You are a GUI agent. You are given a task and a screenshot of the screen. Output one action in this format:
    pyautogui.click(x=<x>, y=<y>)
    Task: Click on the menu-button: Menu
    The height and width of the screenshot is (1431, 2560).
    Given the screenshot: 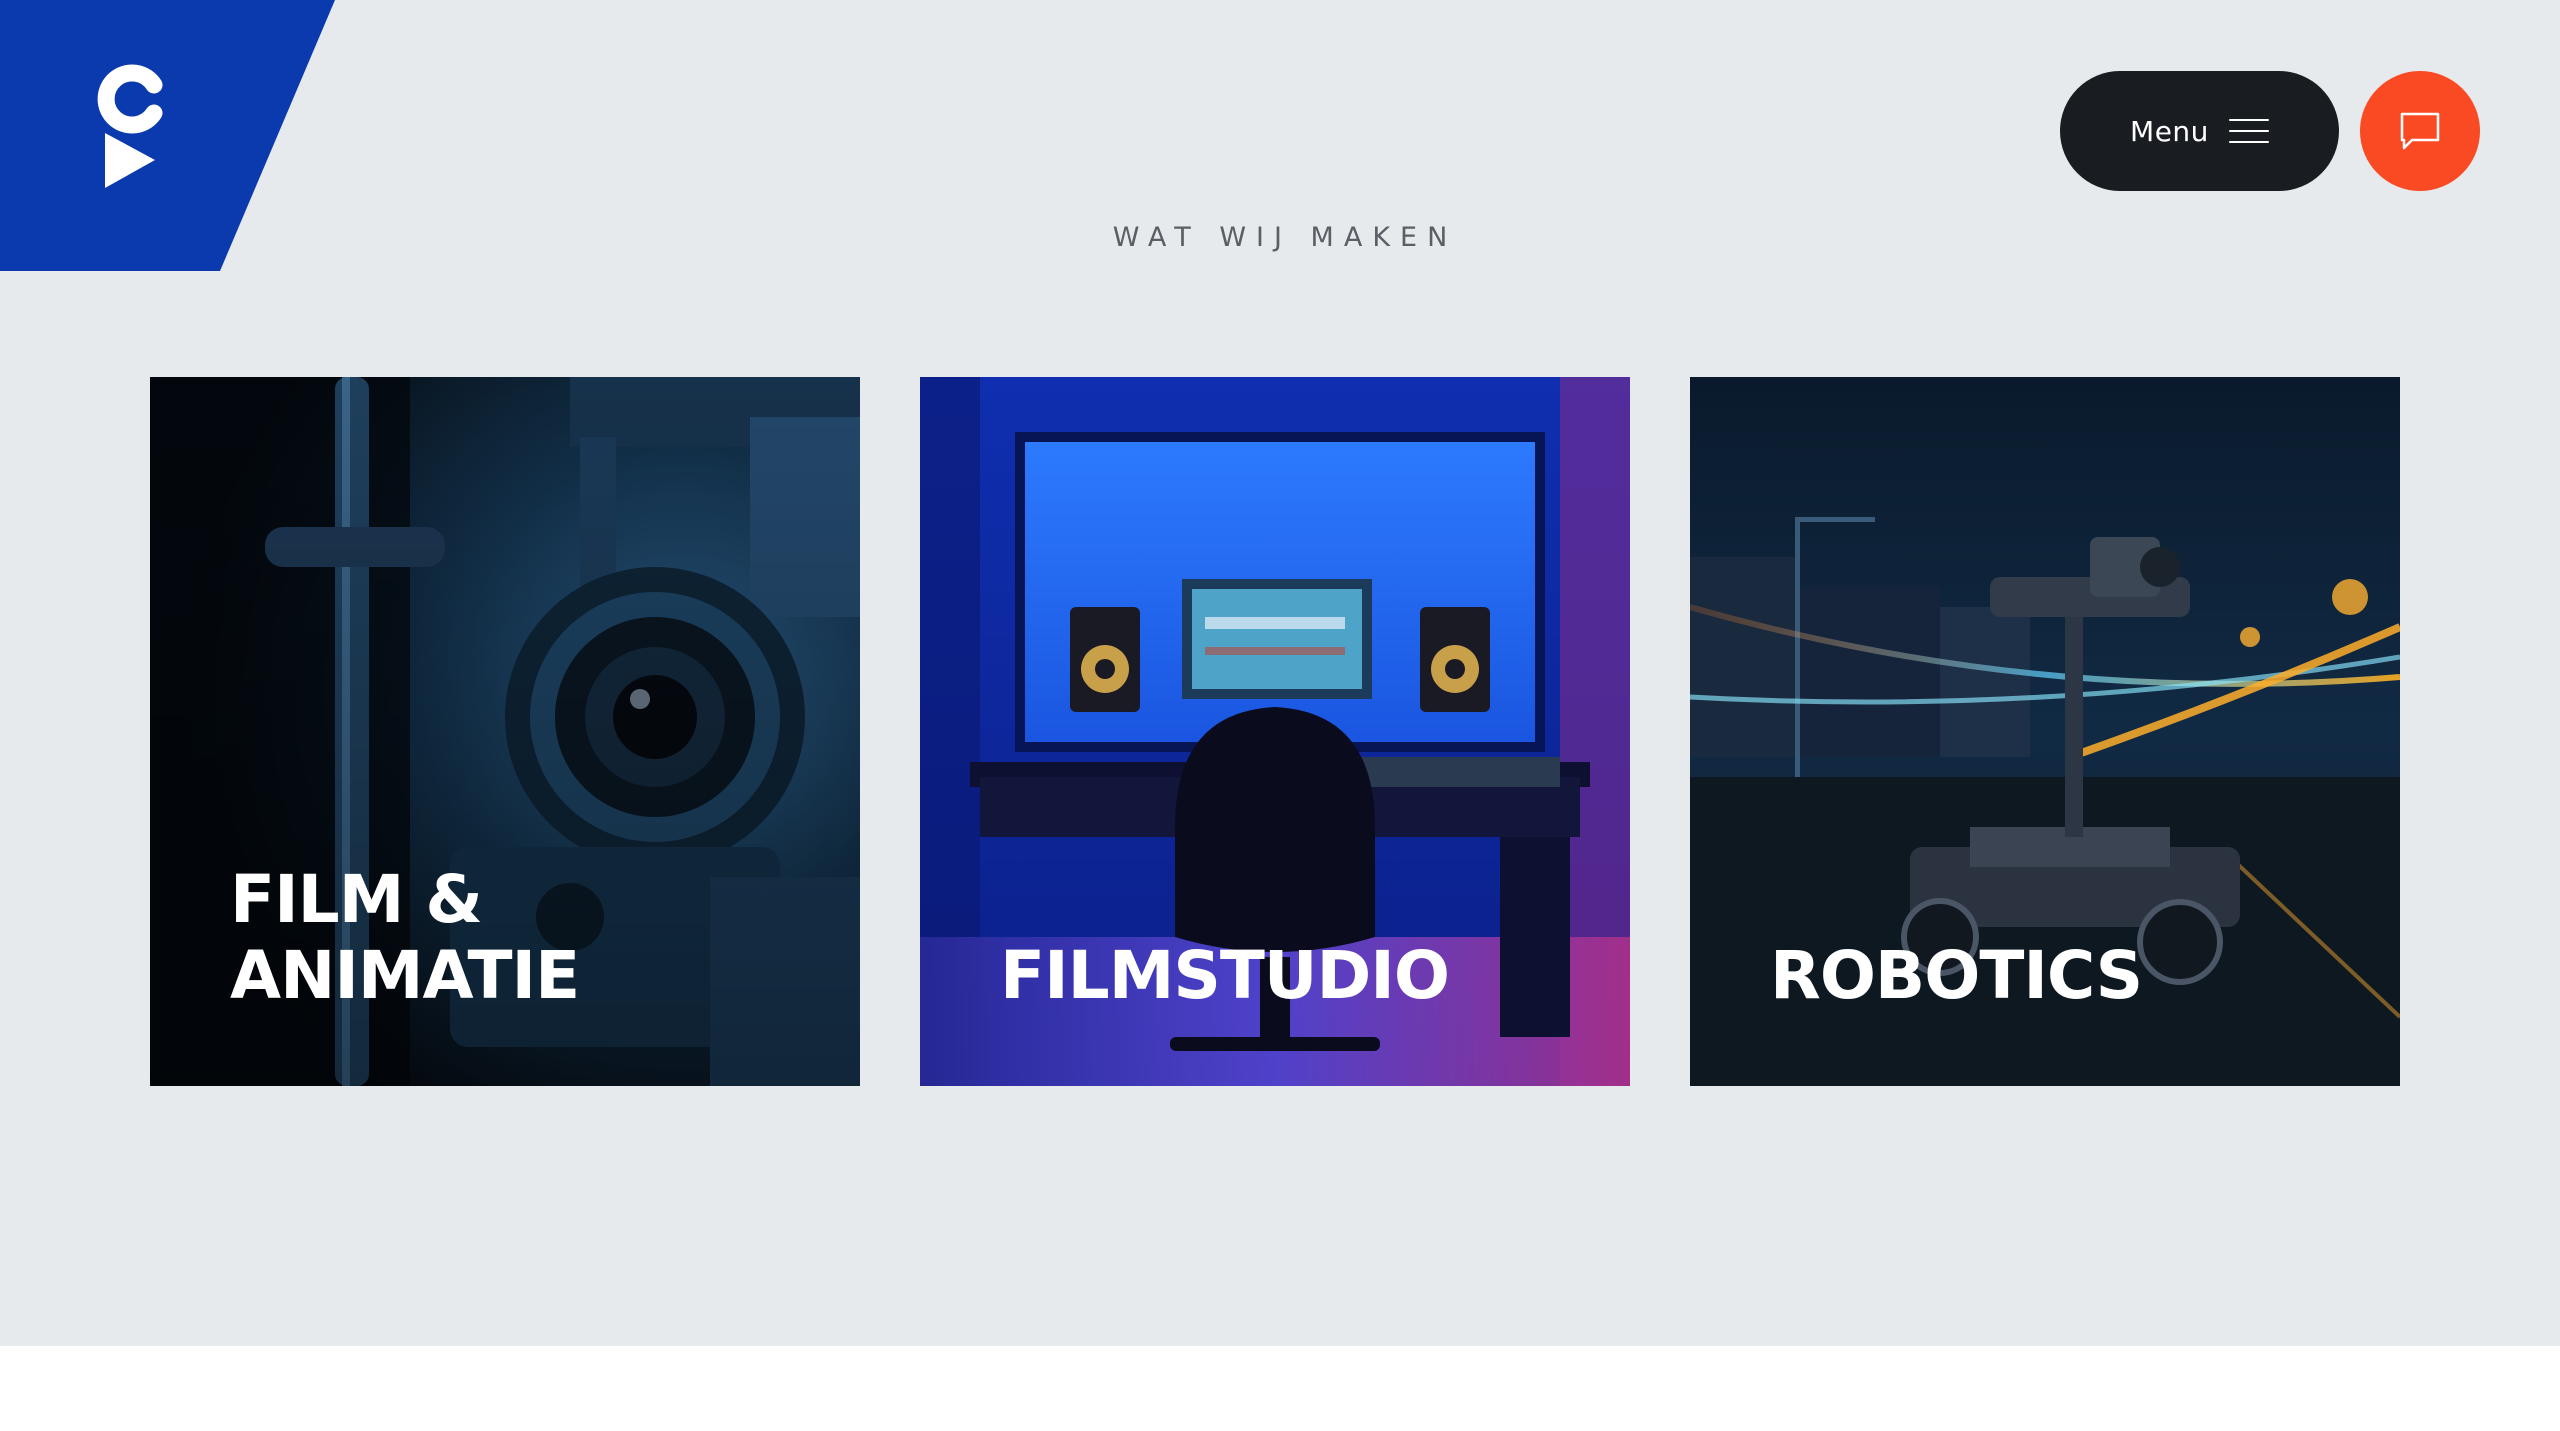 What is the action you would take?
    pyautogui.click(x=2199, y=131)
    